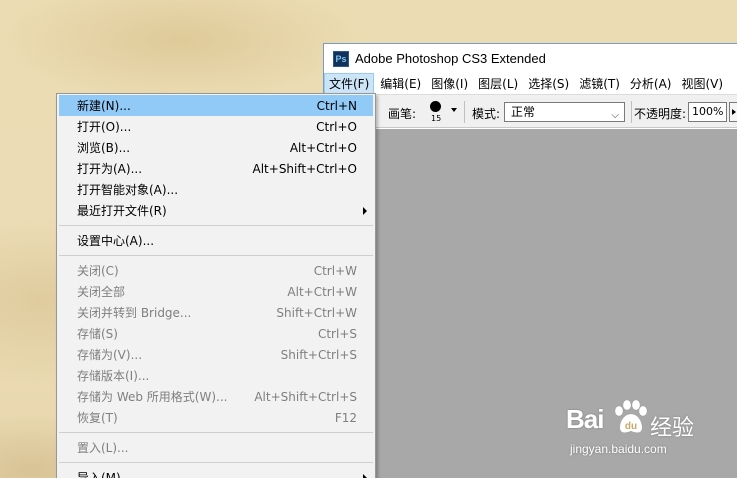  What do you see at coordinates (336, 105) in the screenshot?
I see `menu-item-shortcut: Ctrl+N` at bounding box center [336, 105].